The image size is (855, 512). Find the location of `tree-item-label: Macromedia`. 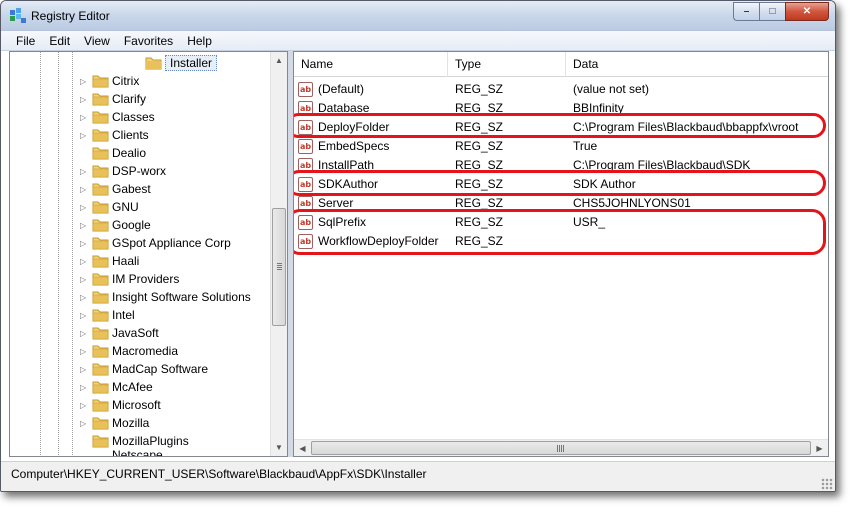

tree-item-label: Macromedia is located at coordinates (145, 351).